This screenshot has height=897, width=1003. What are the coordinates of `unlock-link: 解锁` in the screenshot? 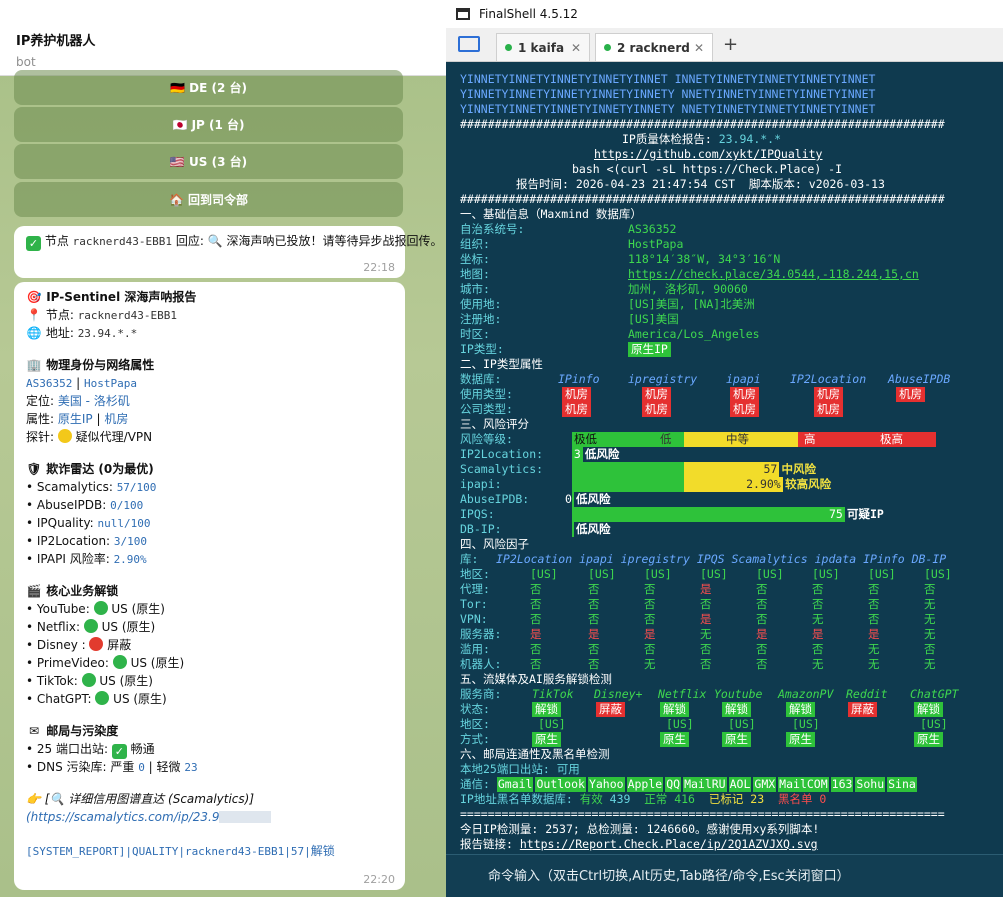 It's located at (323, 851).